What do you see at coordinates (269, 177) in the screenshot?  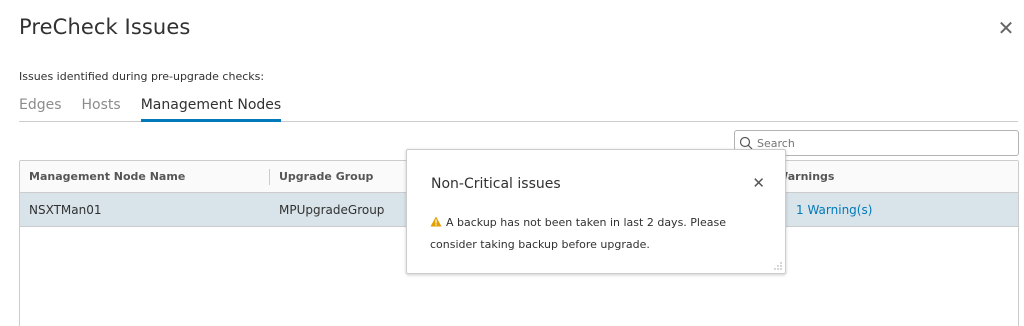 I see `column-separator` at bounding box center [269, 177].